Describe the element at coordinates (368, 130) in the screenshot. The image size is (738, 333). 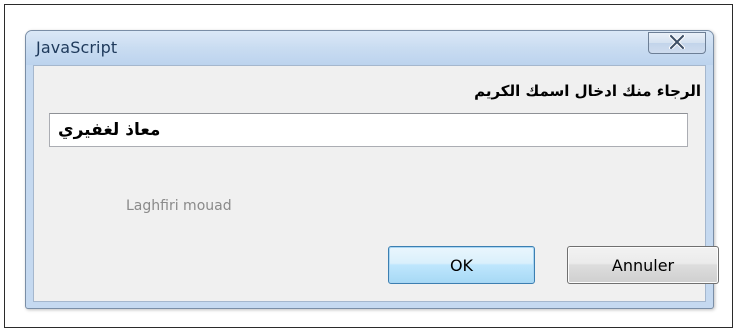
I see `name-input` at that location.